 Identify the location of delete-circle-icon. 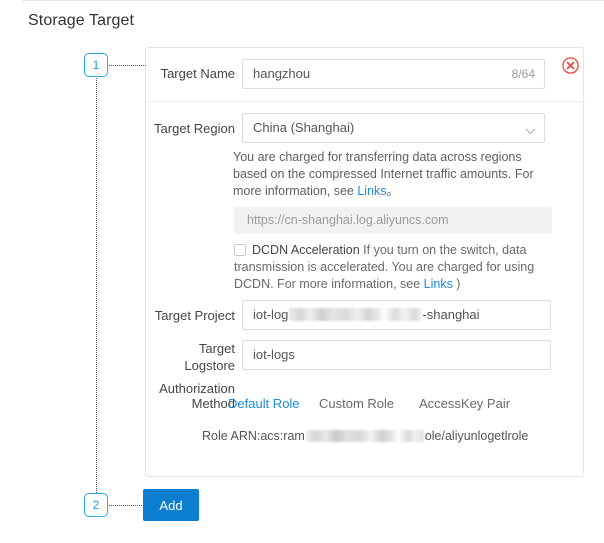
(570, 65).